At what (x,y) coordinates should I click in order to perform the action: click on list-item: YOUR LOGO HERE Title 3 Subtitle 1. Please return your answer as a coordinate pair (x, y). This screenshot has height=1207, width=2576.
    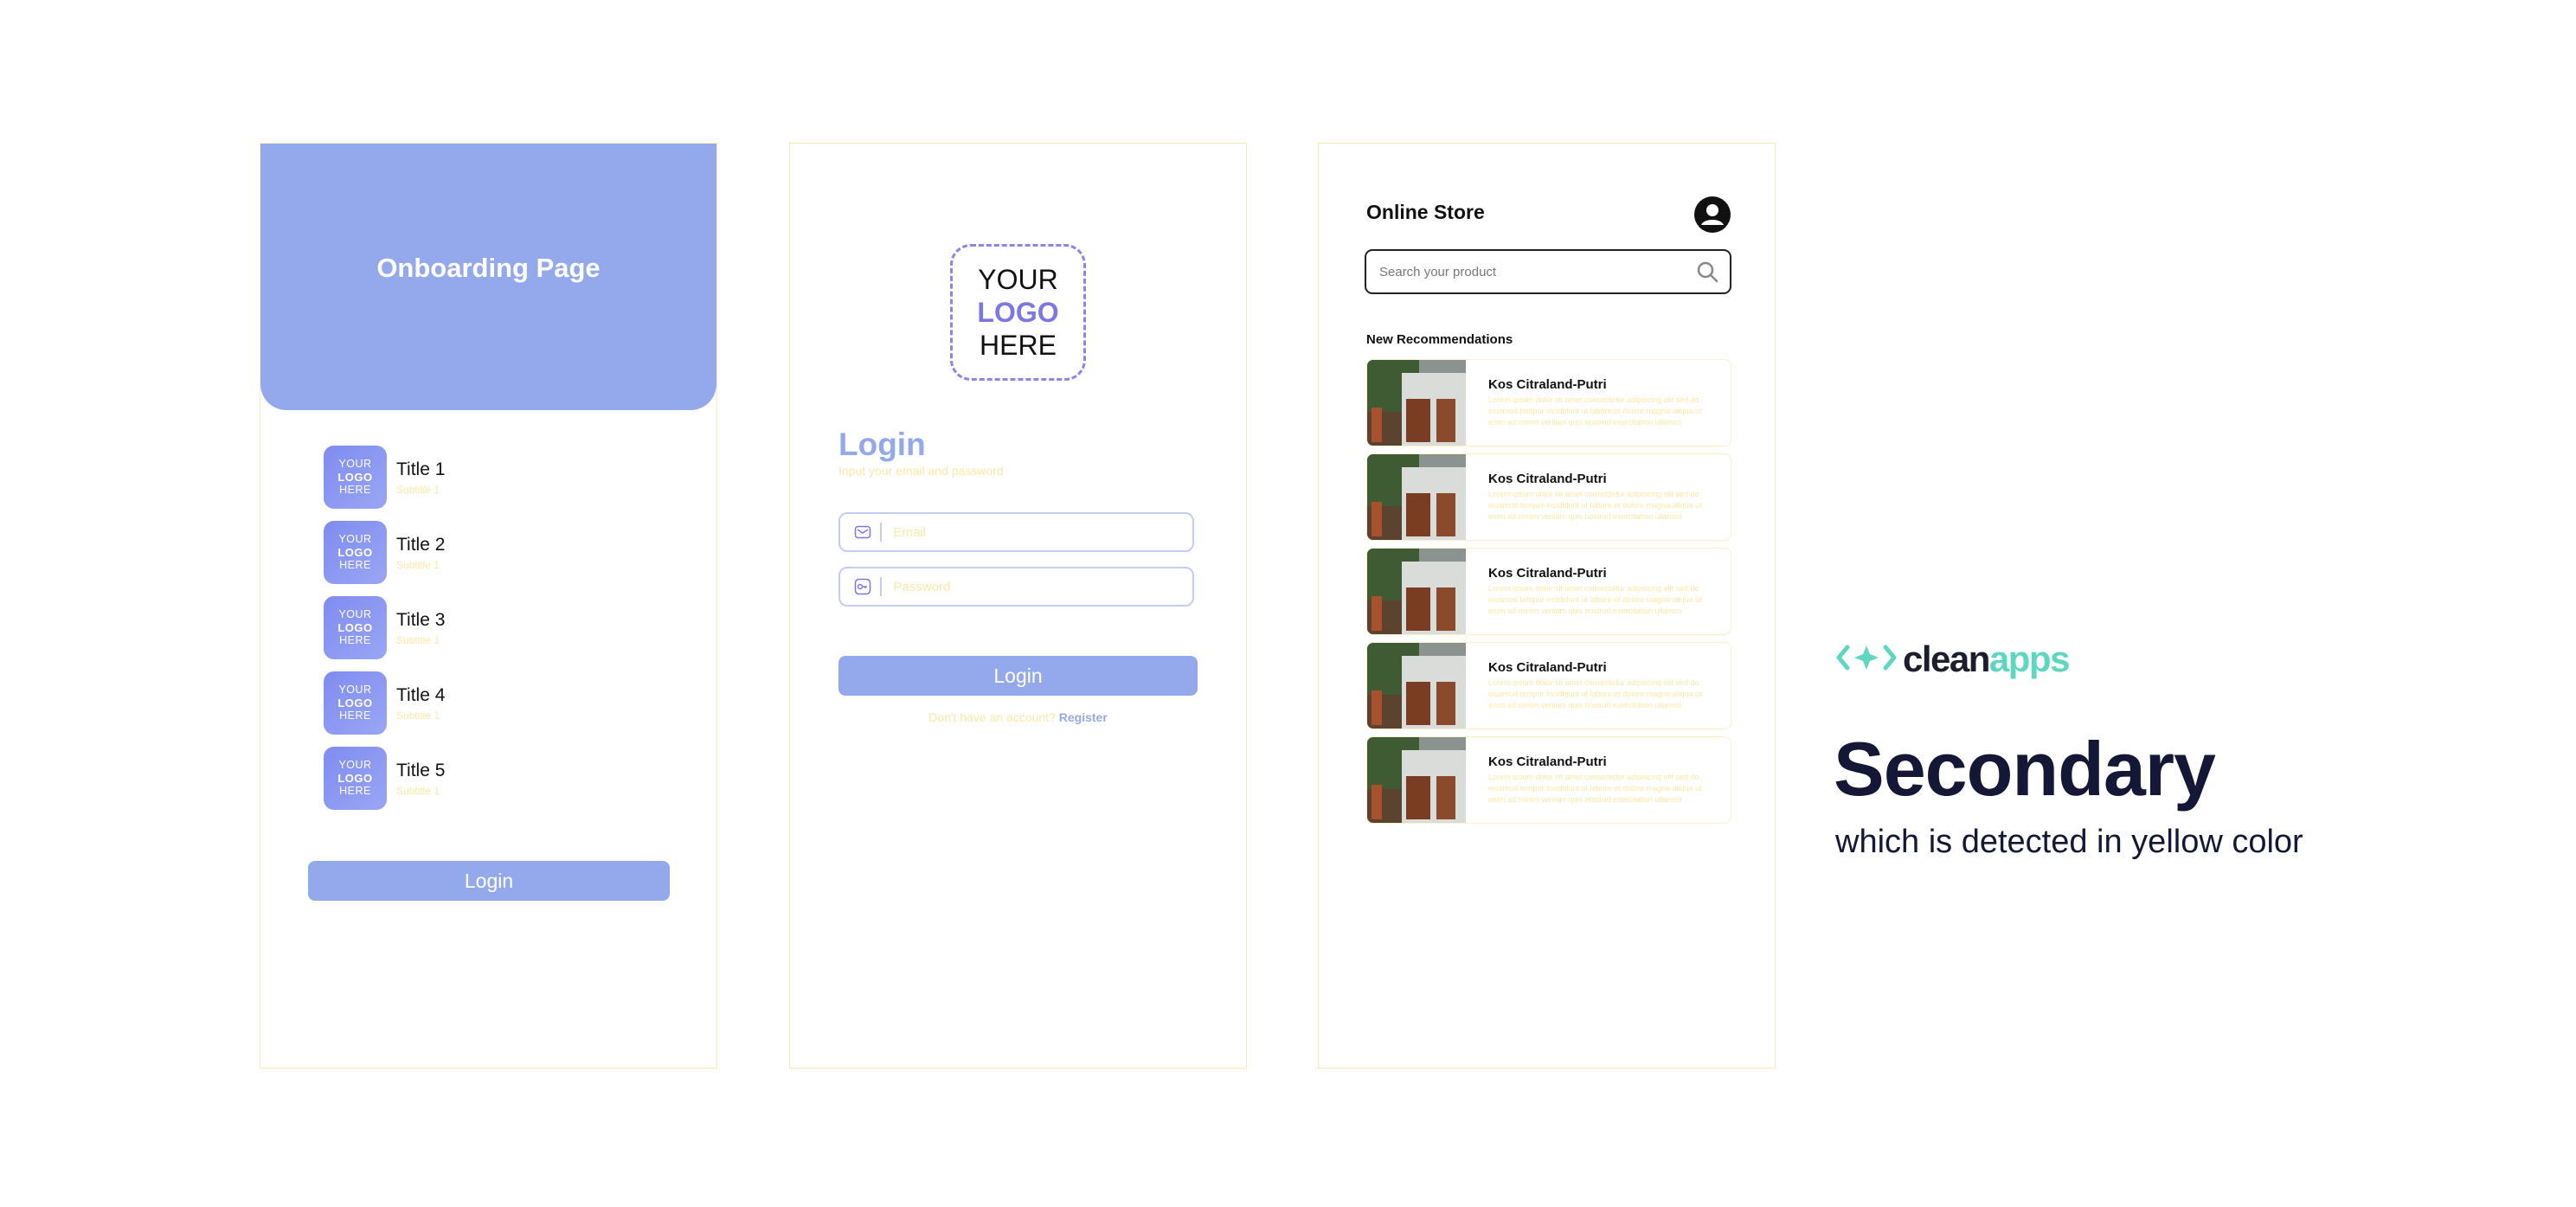
    Looking at the image, I should click on (385, 627).